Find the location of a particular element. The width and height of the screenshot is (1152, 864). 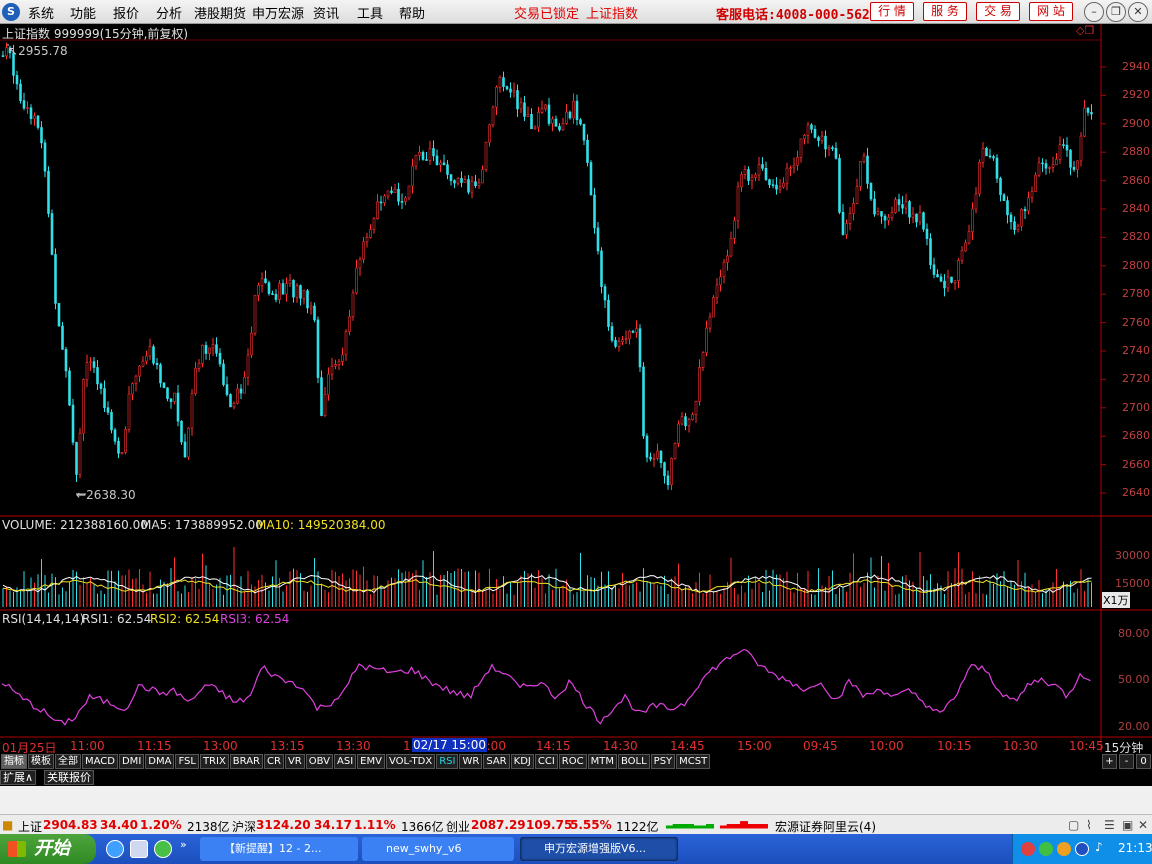

desktop-icon is located at coordinates (139, 849).